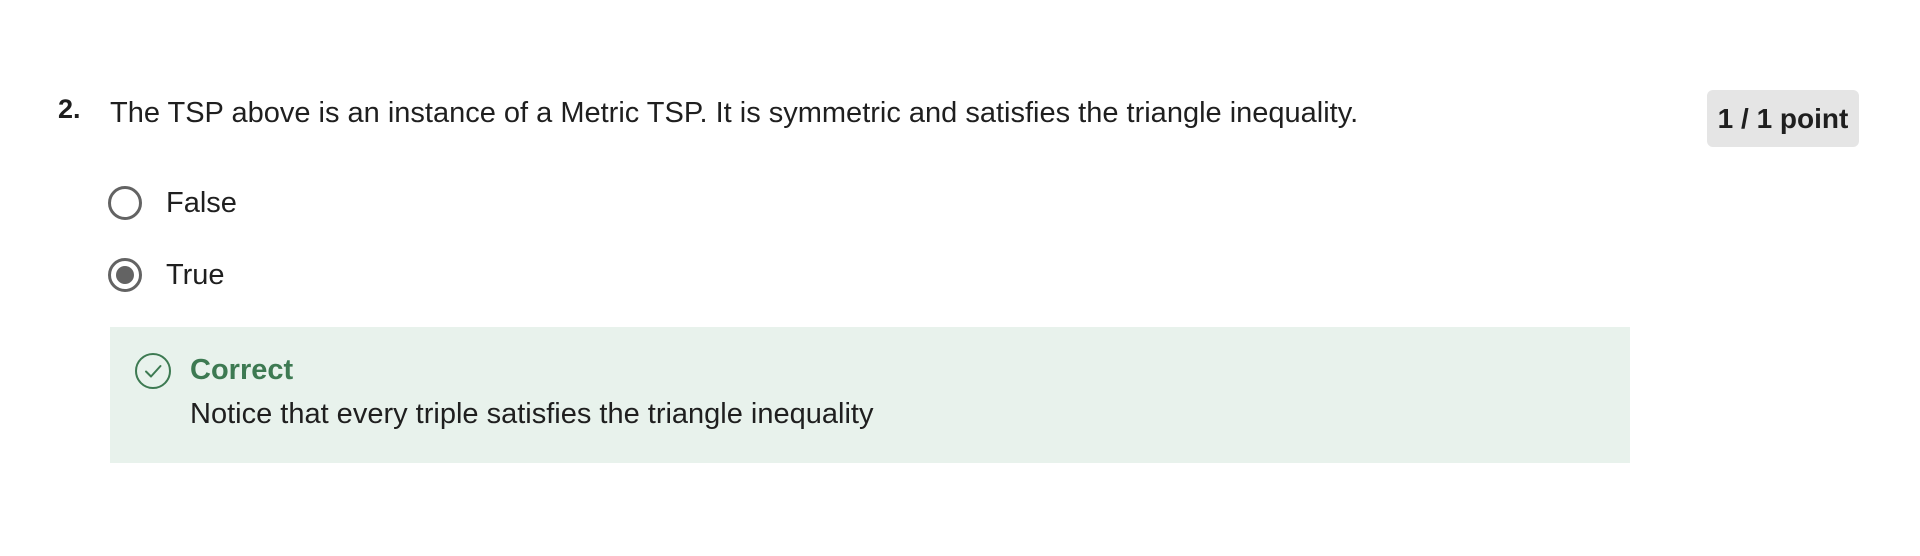 The width and height of the screenshot is (1920, 556). Describe the element at coordinates (1783, 118) in the screenshot. I see `points-badge: 1 / 1 point` at that location.